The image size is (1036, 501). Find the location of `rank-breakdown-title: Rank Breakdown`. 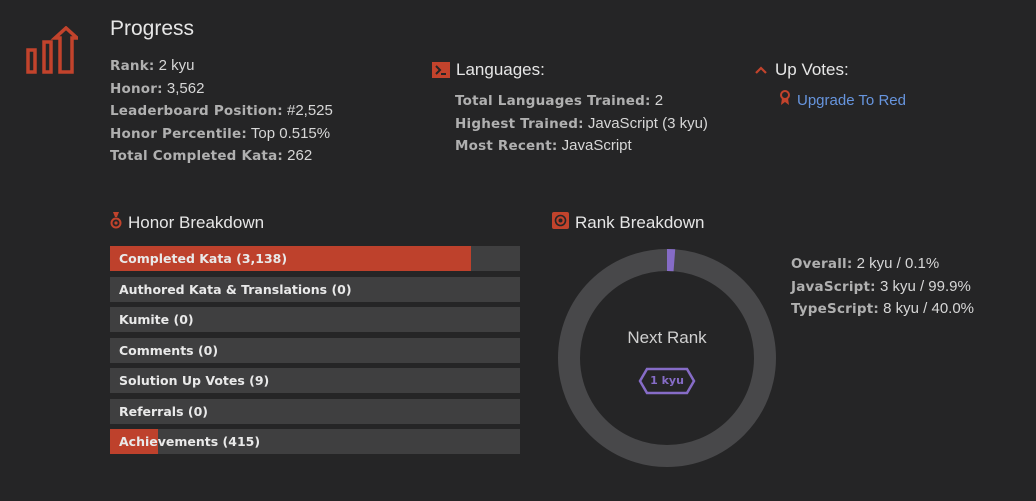

rank-breakdown-title: Rank Breakdown is located at coordinates (640, 222).